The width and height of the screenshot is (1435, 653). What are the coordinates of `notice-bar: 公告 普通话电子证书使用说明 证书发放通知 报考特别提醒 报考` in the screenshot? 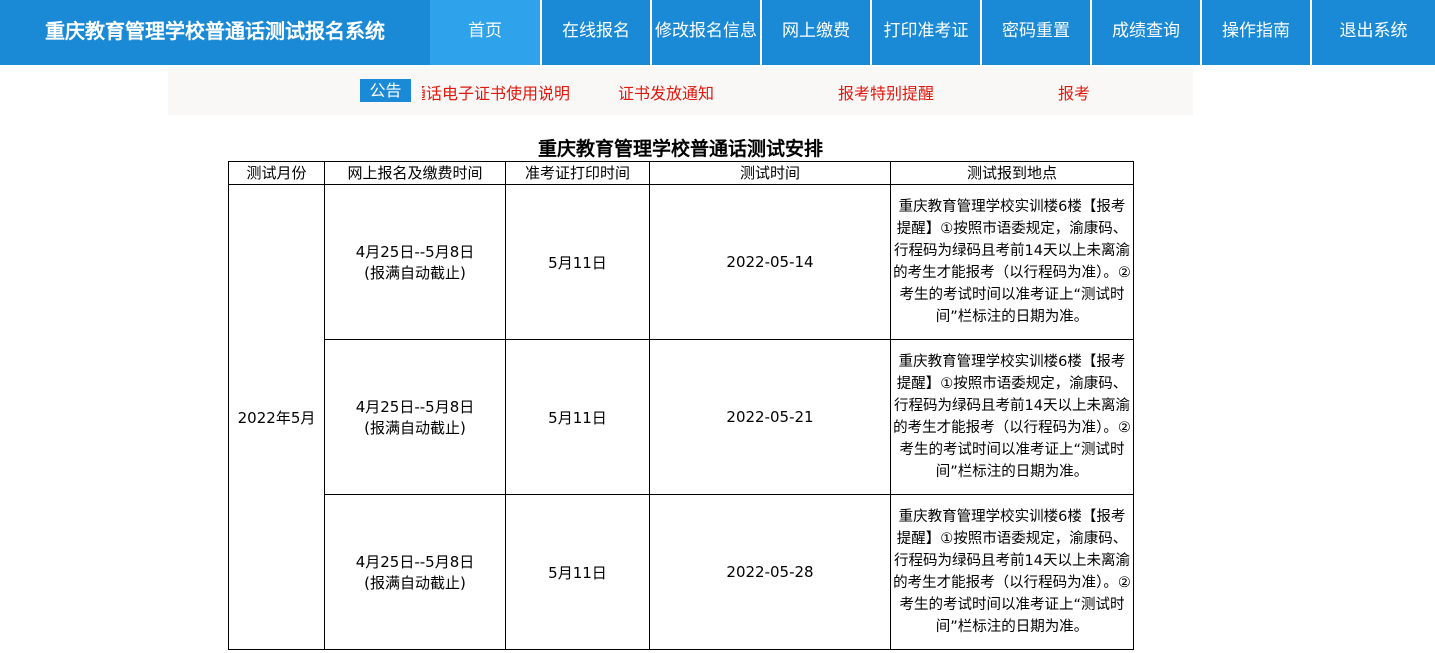 It's located at (680, 91).